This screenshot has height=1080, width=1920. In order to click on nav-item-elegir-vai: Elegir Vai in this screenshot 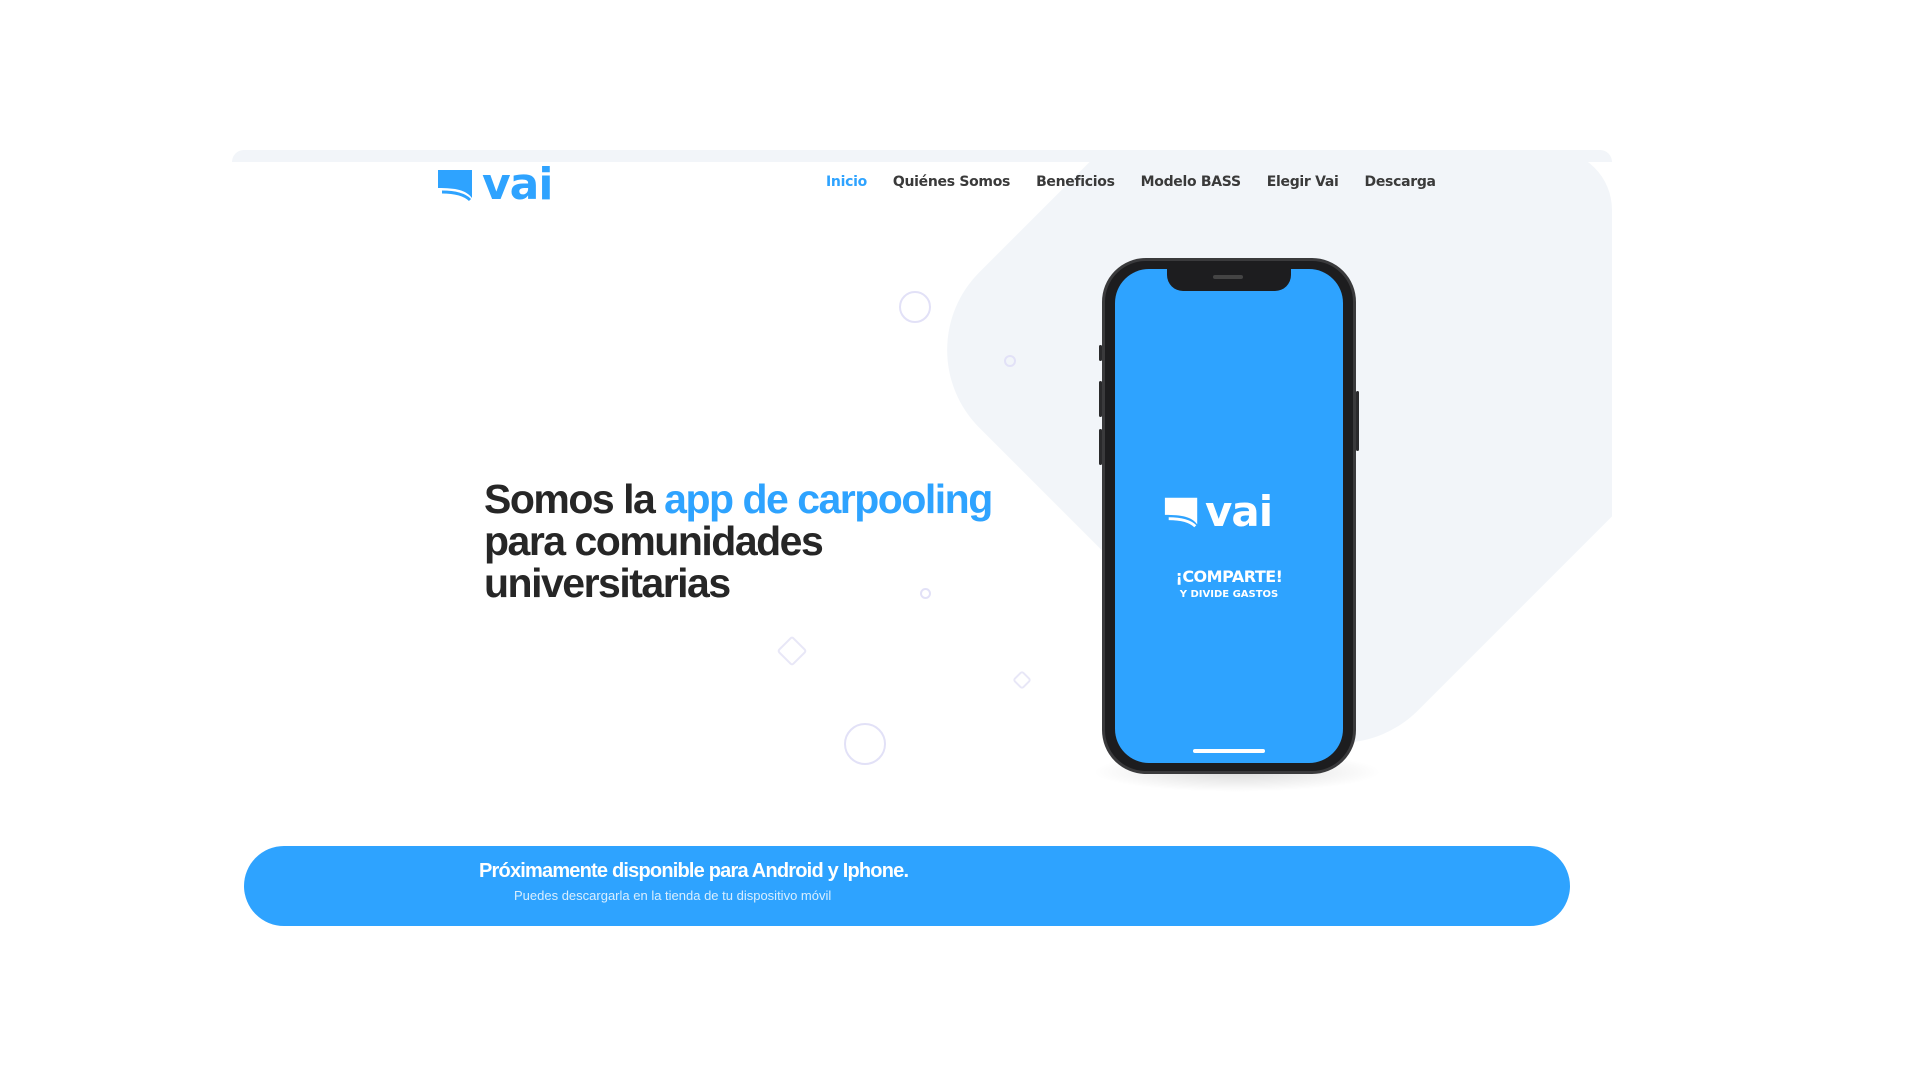, I will do `click(1303, 182)`.